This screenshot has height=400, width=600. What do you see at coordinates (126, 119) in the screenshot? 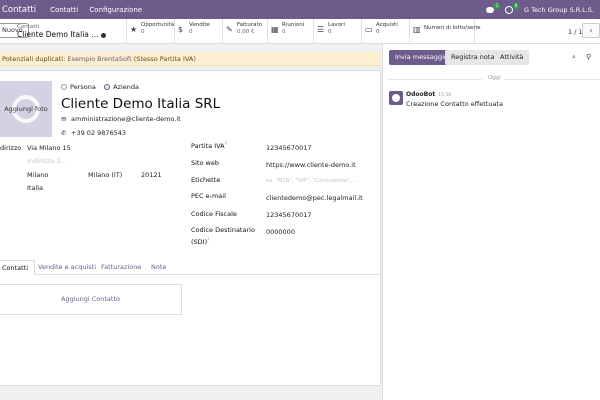
I see `email-field: amministrazione@cliente-demo.it` at bounding box center [126, 119].